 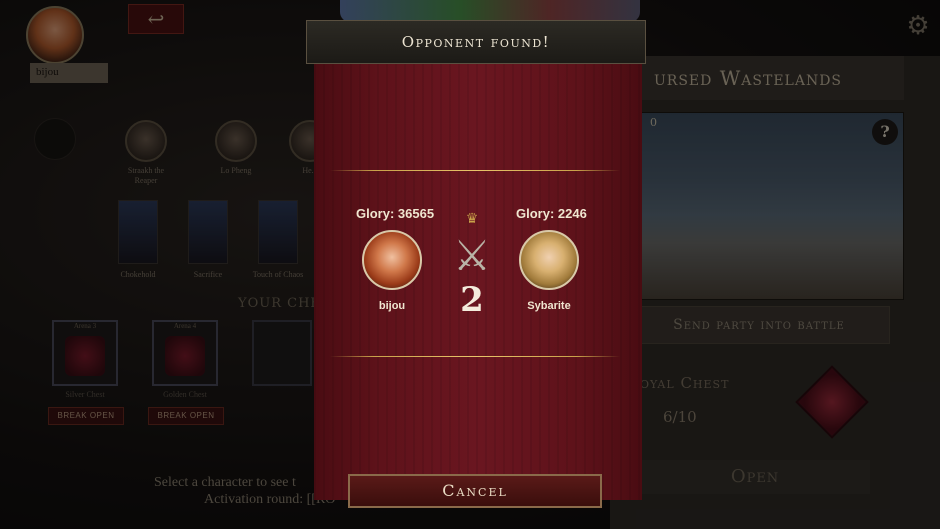 What do you see at coordinates (475, 491) in the screenshot?
I see `cancel-button: Cancel` at bounding box center [475, 491].